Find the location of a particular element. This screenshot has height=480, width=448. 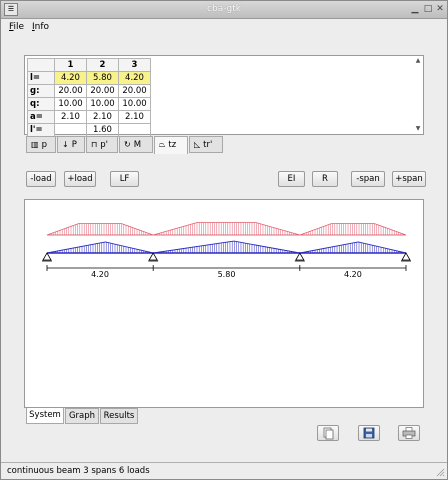

span-table: 1 2 3 l= 4.20 5.80 4.20 g: 20.00 20.00 20.00 q is located at coordinates (89, 97).